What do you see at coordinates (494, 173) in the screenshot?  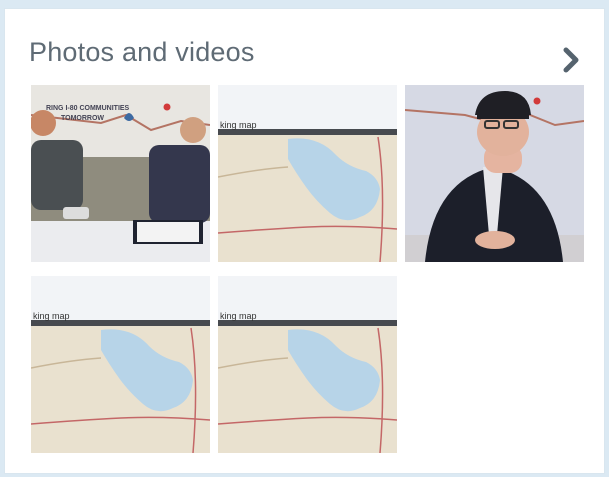 I see `photo-thumbnail-presenter` at bounding box center [494, 173].